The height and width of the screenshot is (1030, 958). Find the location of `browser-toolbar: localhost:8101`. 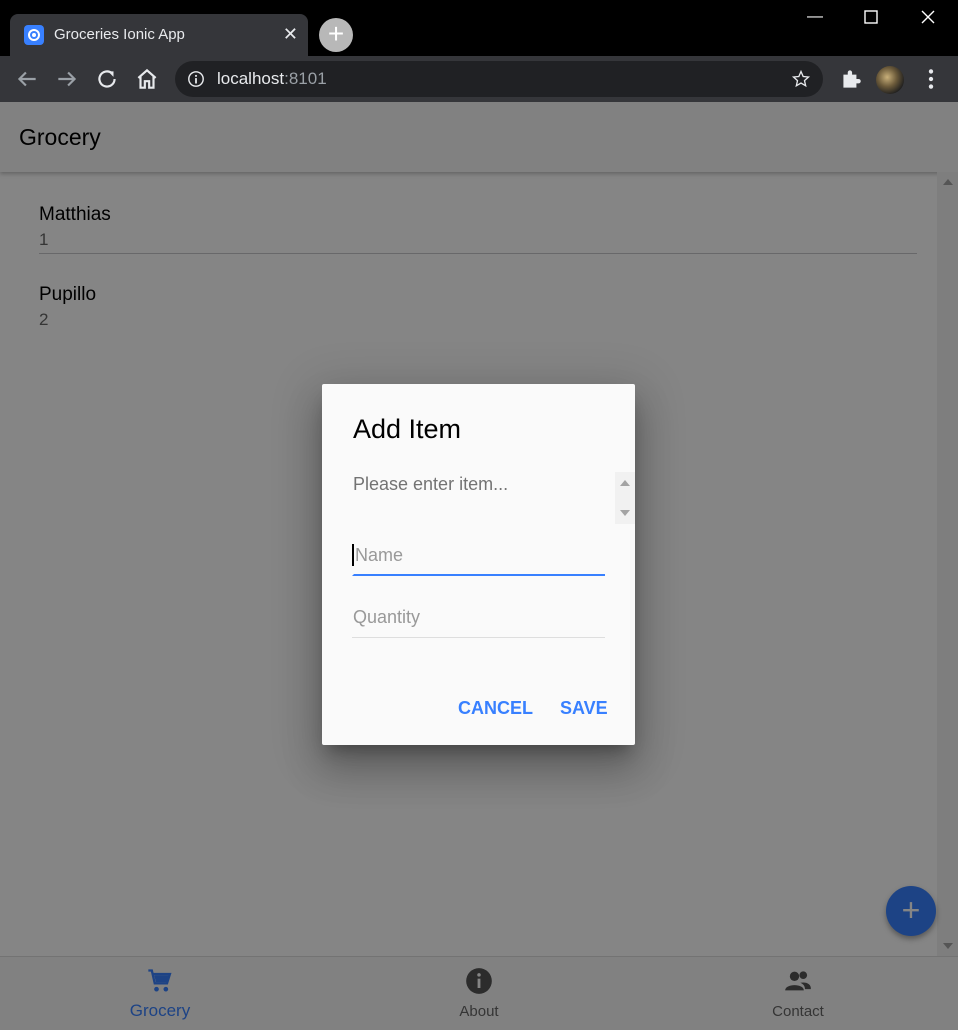

browser-toolbar: localhost:8101 is located at coordinates (479, 79).